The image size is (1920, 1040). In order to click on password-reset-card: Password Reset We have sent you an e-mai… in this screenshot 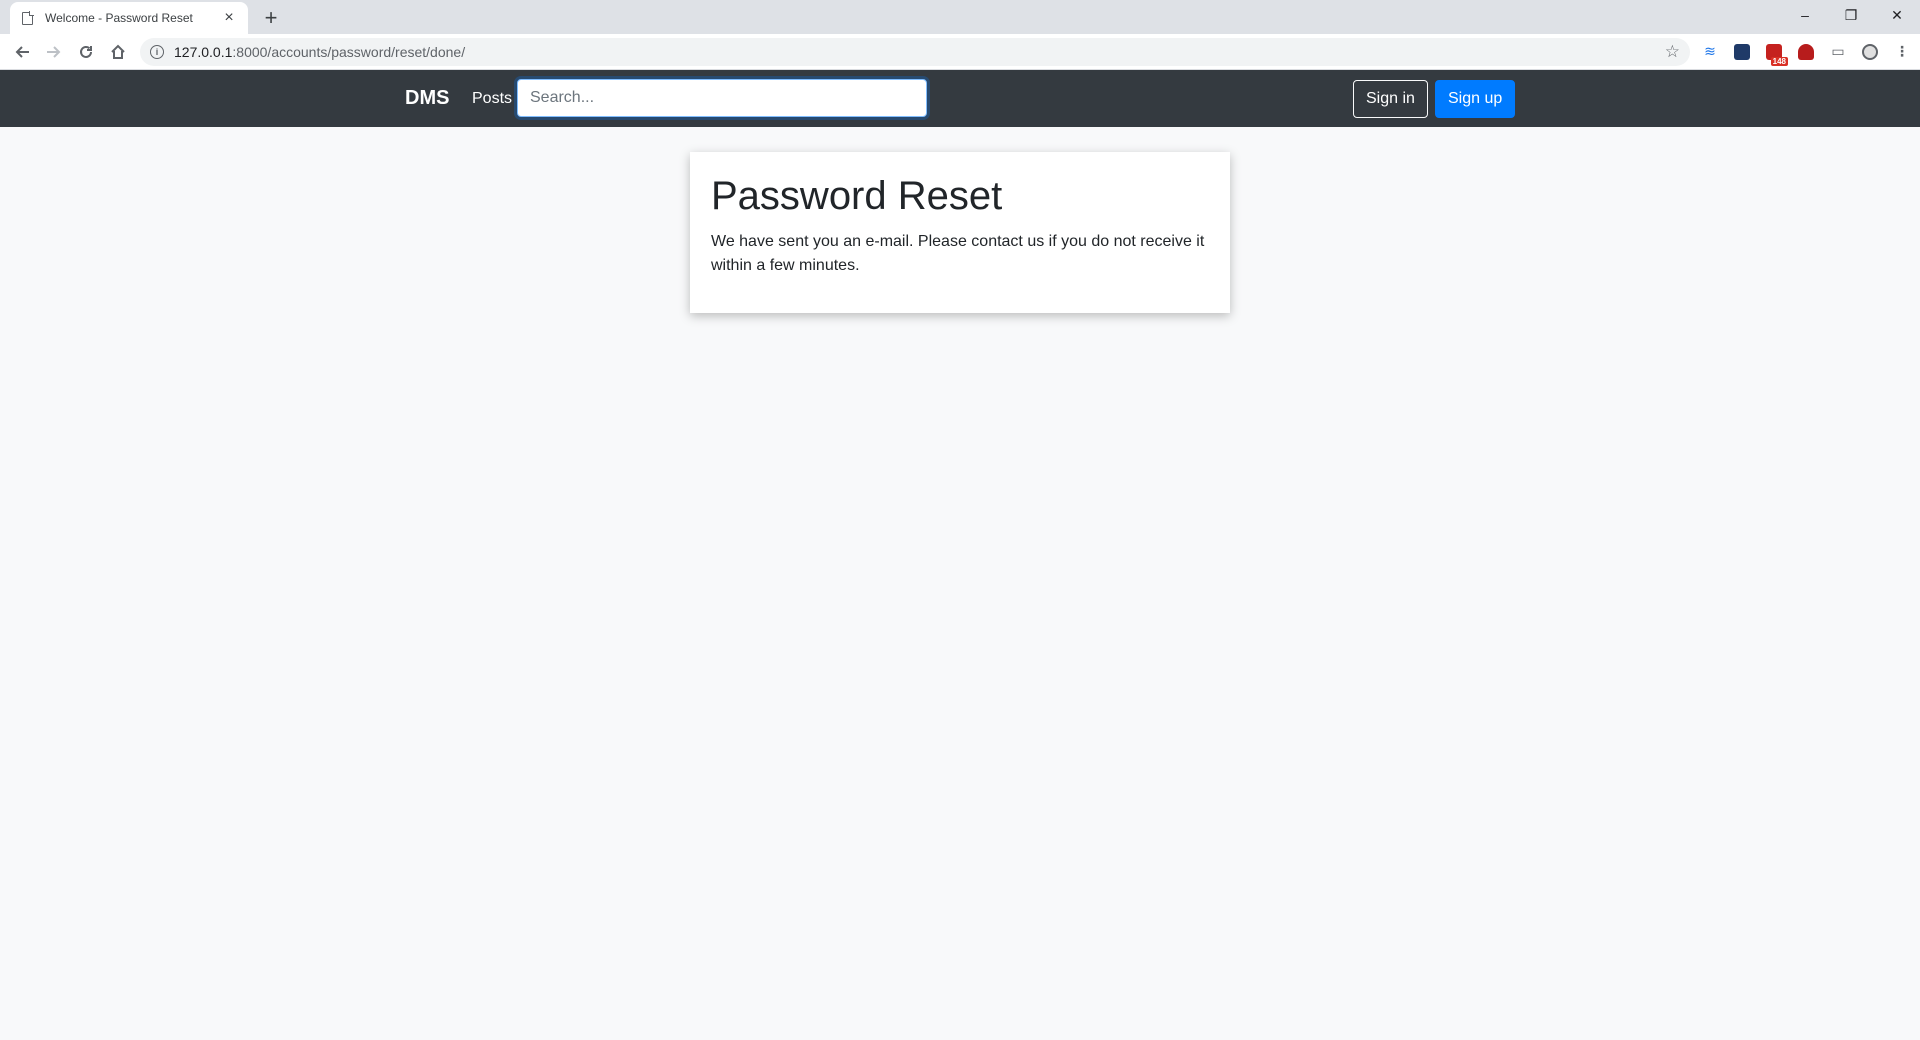, I will do `click(960, 232)`.